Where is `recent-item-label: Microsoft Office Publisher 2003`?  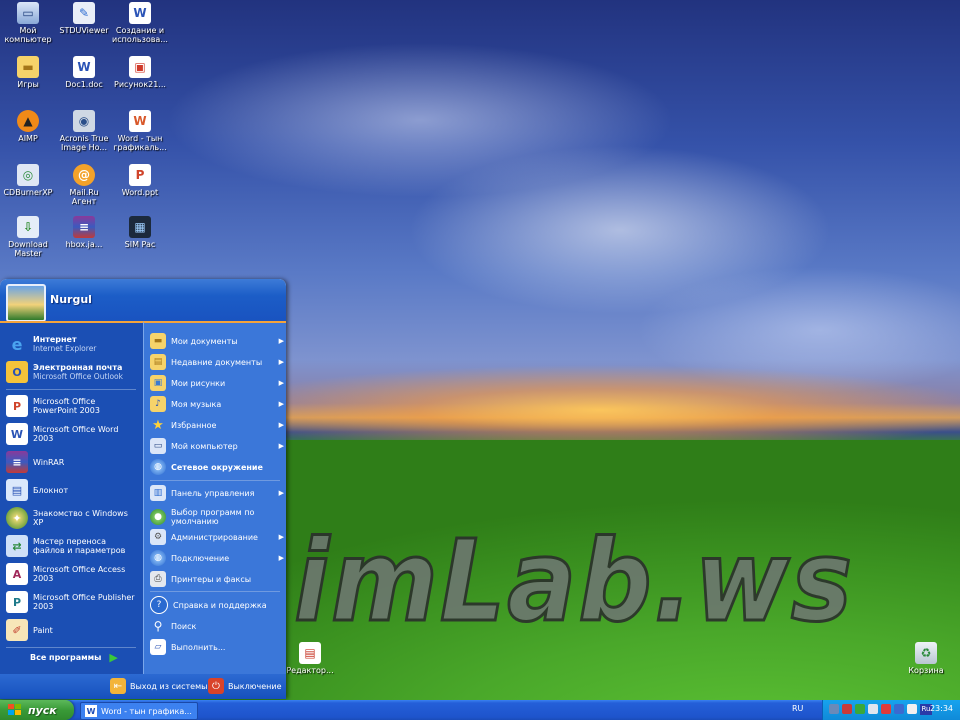
recent-item-label: Microsoft Office Publisher 2003 is located at coordinates (84, 602).